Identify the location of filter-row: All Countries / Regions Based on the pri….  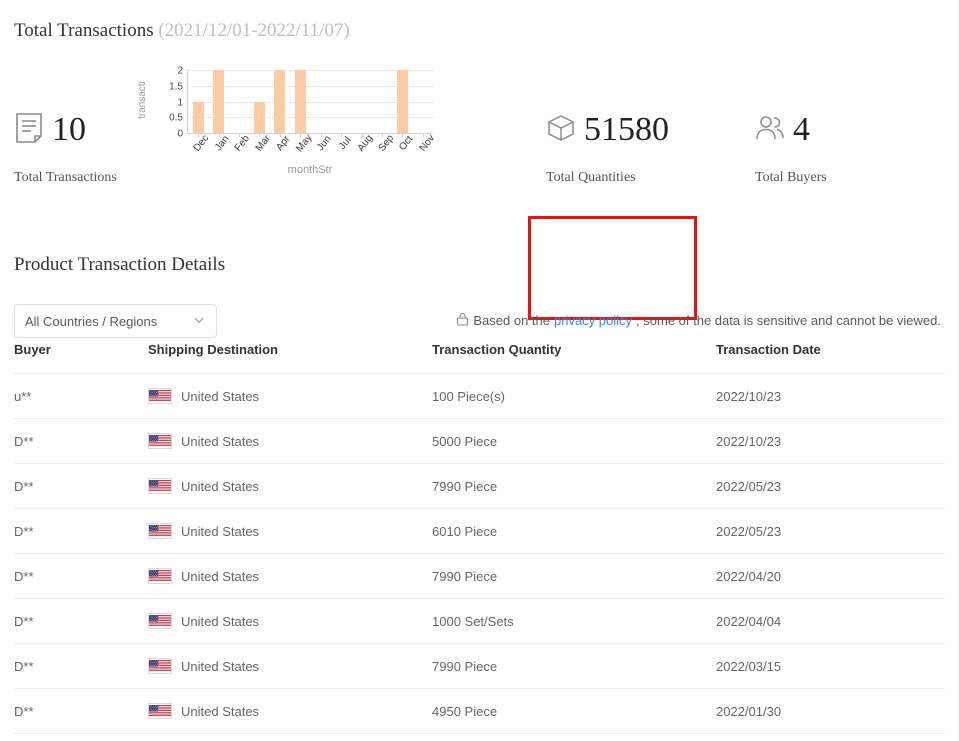
(479, 321).